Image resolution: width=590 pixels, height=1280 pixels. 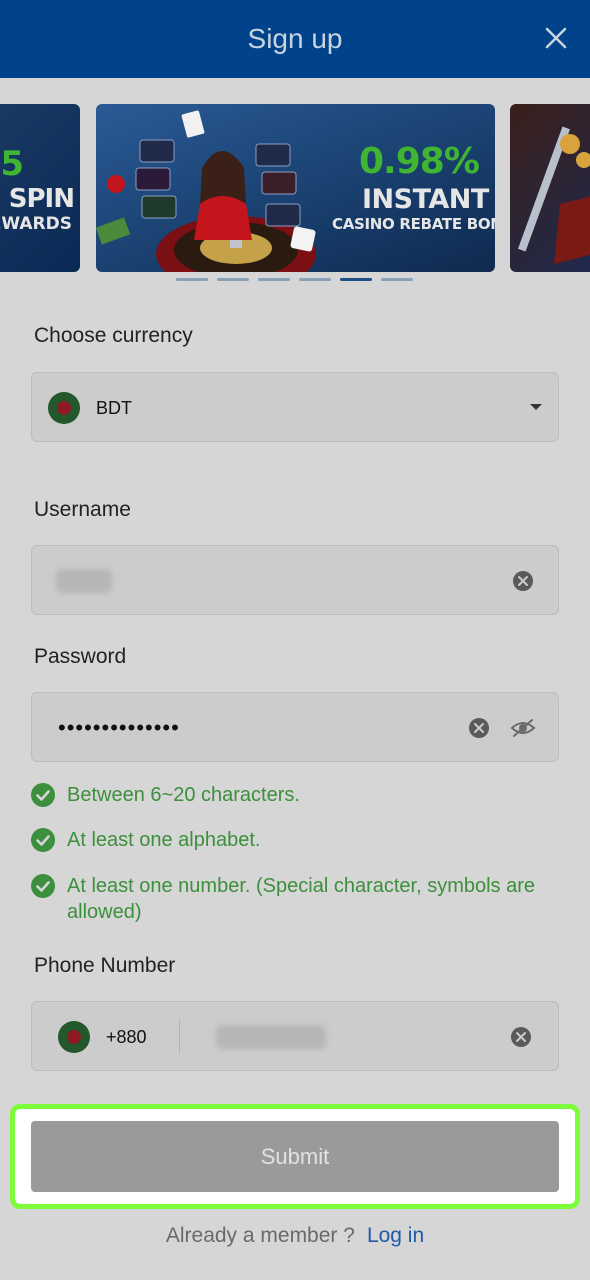 What do you see at coordinates (556, 38) in the screenshot?
I see `close-icon` at bounding box center [556, 38].